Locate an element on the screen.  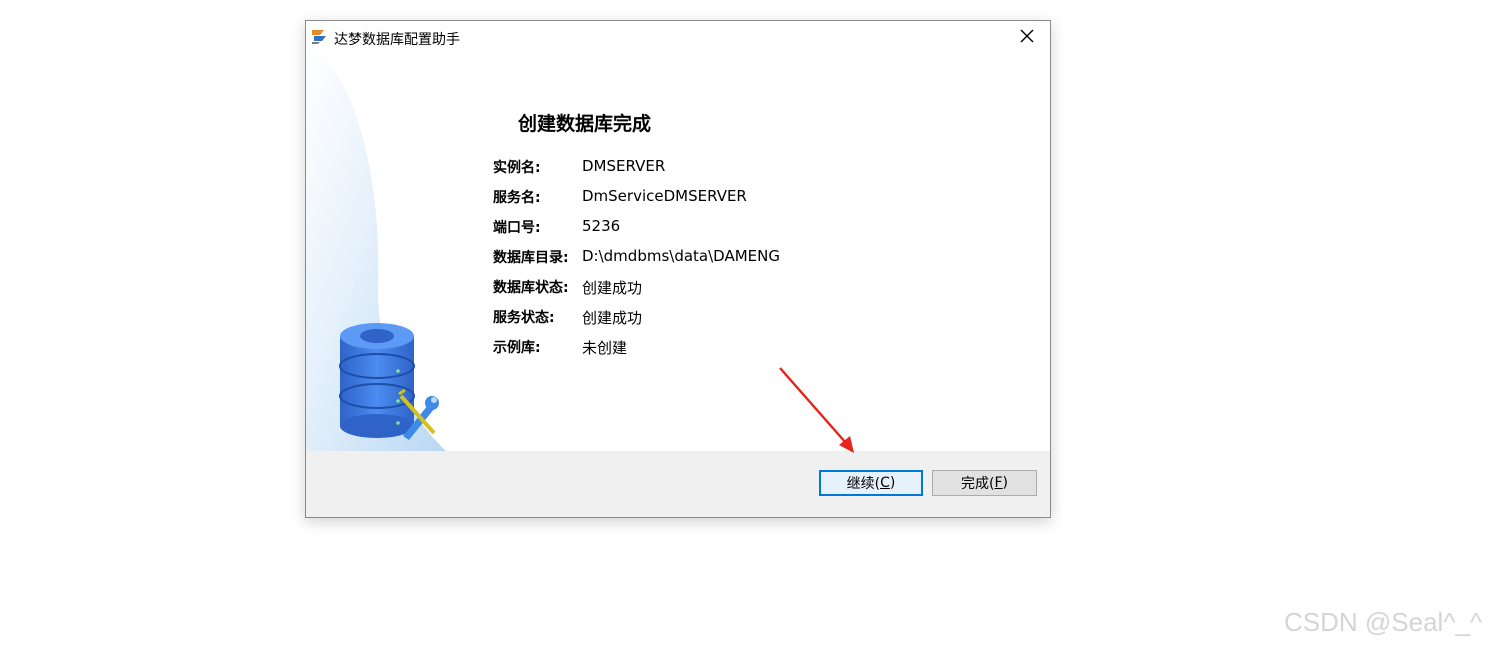
info-label: 实例名: is located at coordinates (517, 168).